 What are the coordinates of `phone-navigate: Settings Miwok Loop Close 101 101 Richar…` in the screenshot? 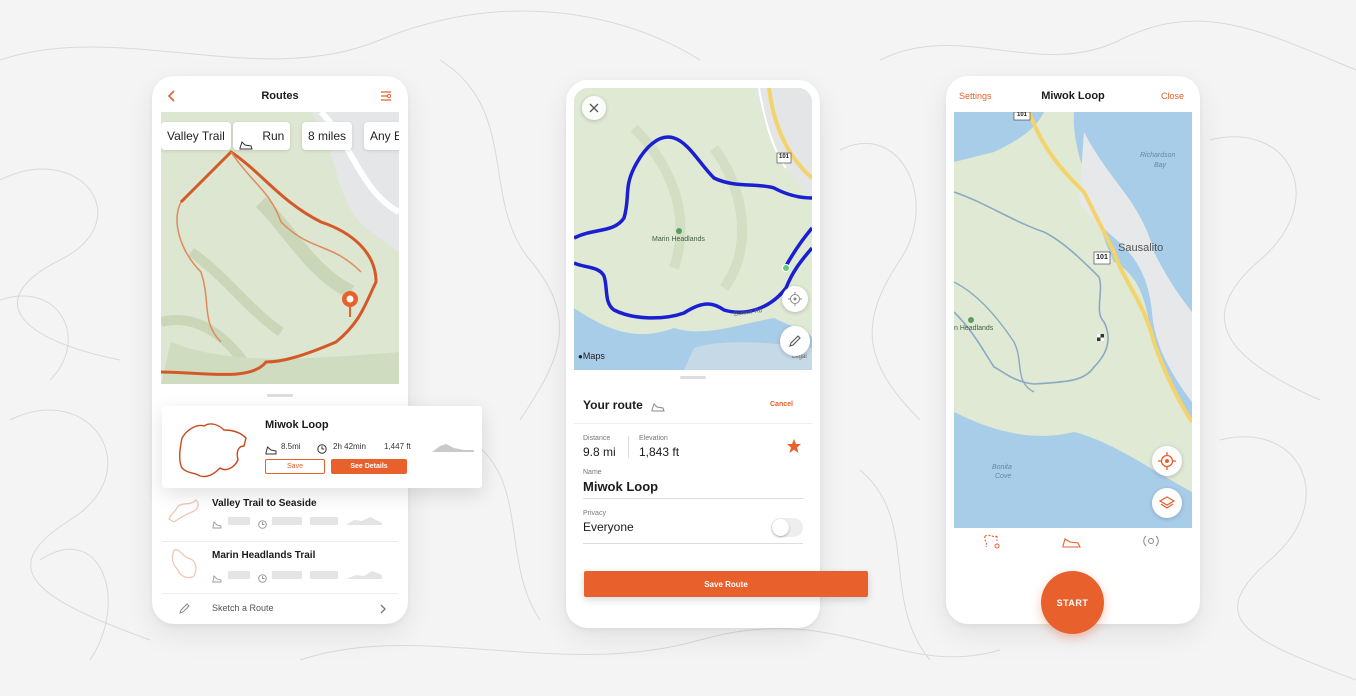 It's located at (1073, 350).